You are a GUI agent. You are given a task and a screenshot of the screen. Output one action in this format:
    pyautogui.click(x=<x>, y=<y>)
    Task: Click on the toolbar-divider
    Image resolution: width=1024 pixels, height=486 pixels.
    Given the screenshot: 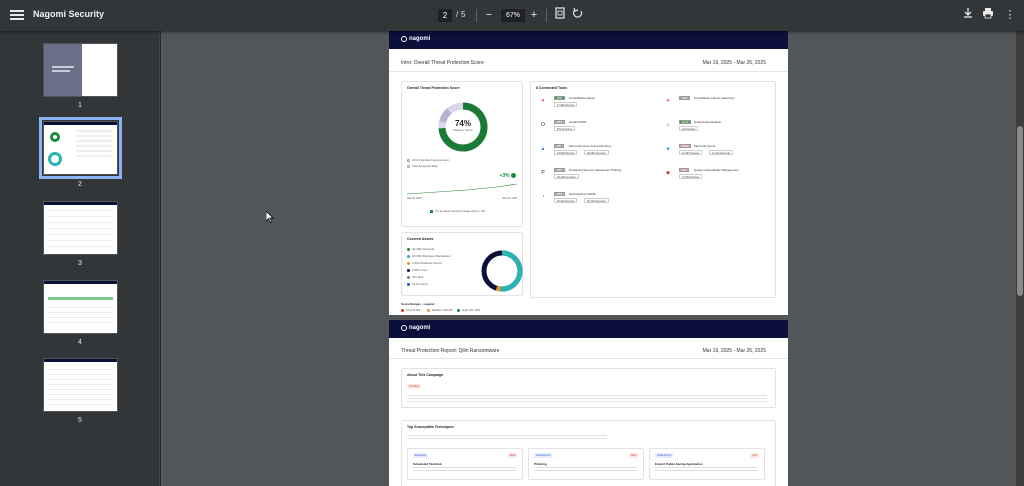 What is the action you would take?
    pyautogui.click(x=546, y=15)
    